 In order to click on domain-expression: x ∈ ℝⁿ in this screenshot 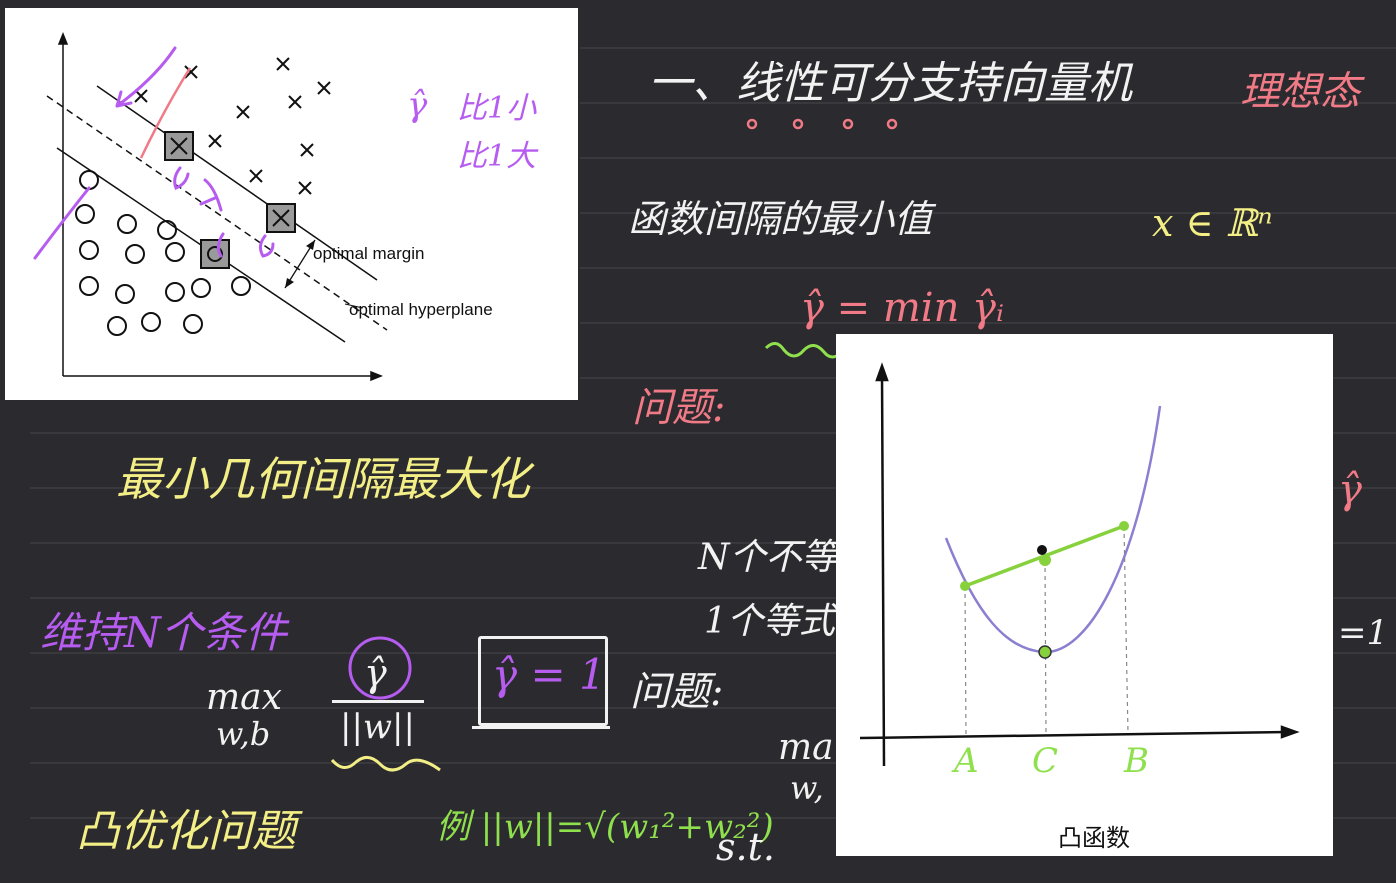, I will do `click(1212, 223)`.